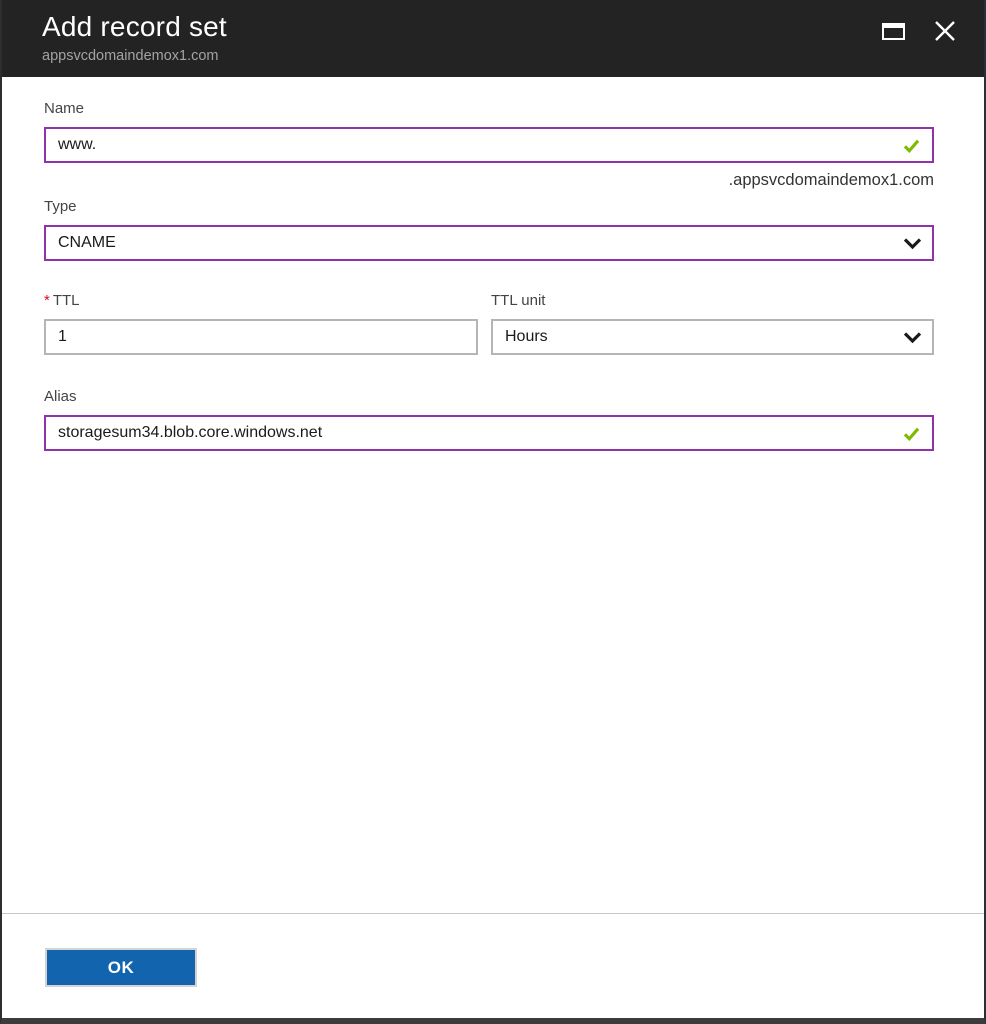 The image size is (986, 1024). I want to click on restore-window-icon, so click(893, 31).